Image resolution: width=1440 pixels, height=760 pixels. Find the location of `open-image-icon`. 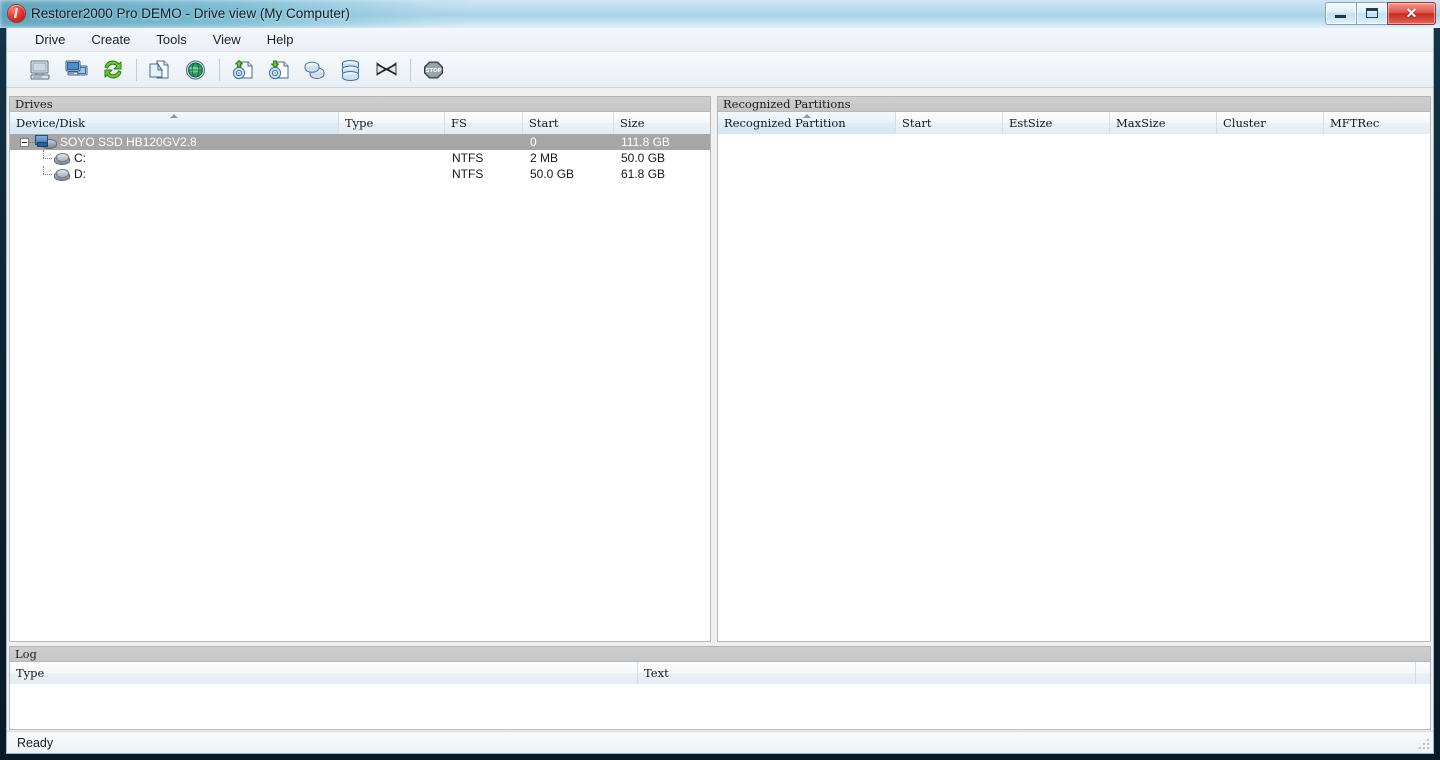

open-image-icon is located at coordinates (243, 70).